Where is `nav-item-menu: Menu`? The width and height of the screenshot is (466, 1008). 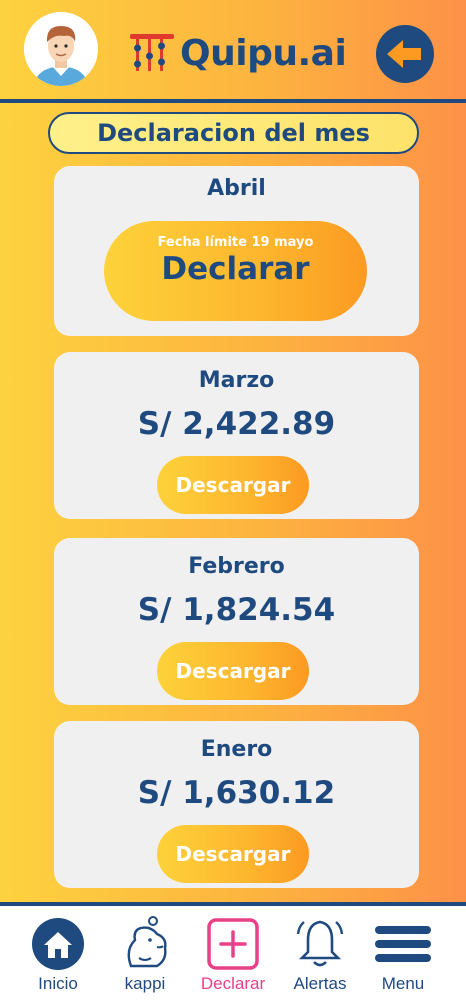 nav-item-menu: Menu is located at coordinates (403, 956).